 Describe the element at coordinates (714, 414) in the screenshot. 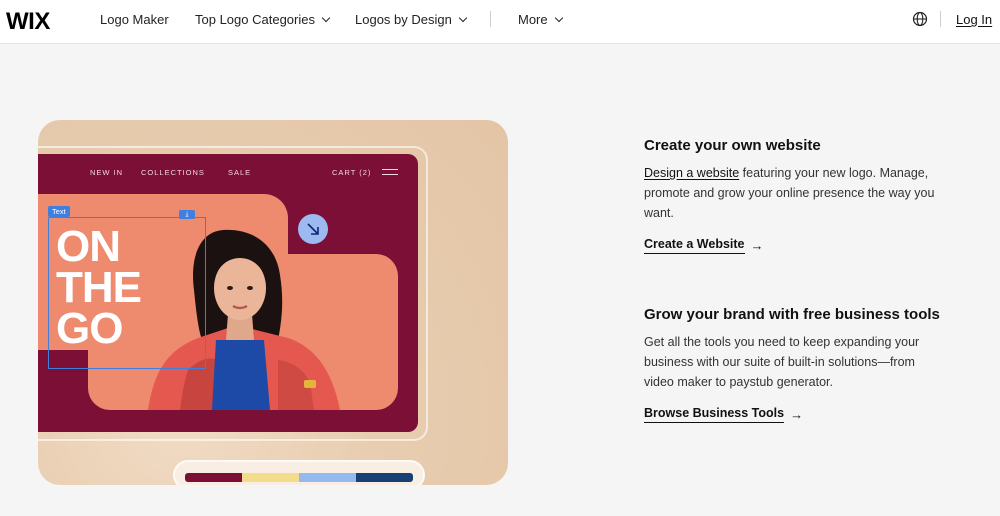

I see `cta-label: Browse Business Tools` at that location.